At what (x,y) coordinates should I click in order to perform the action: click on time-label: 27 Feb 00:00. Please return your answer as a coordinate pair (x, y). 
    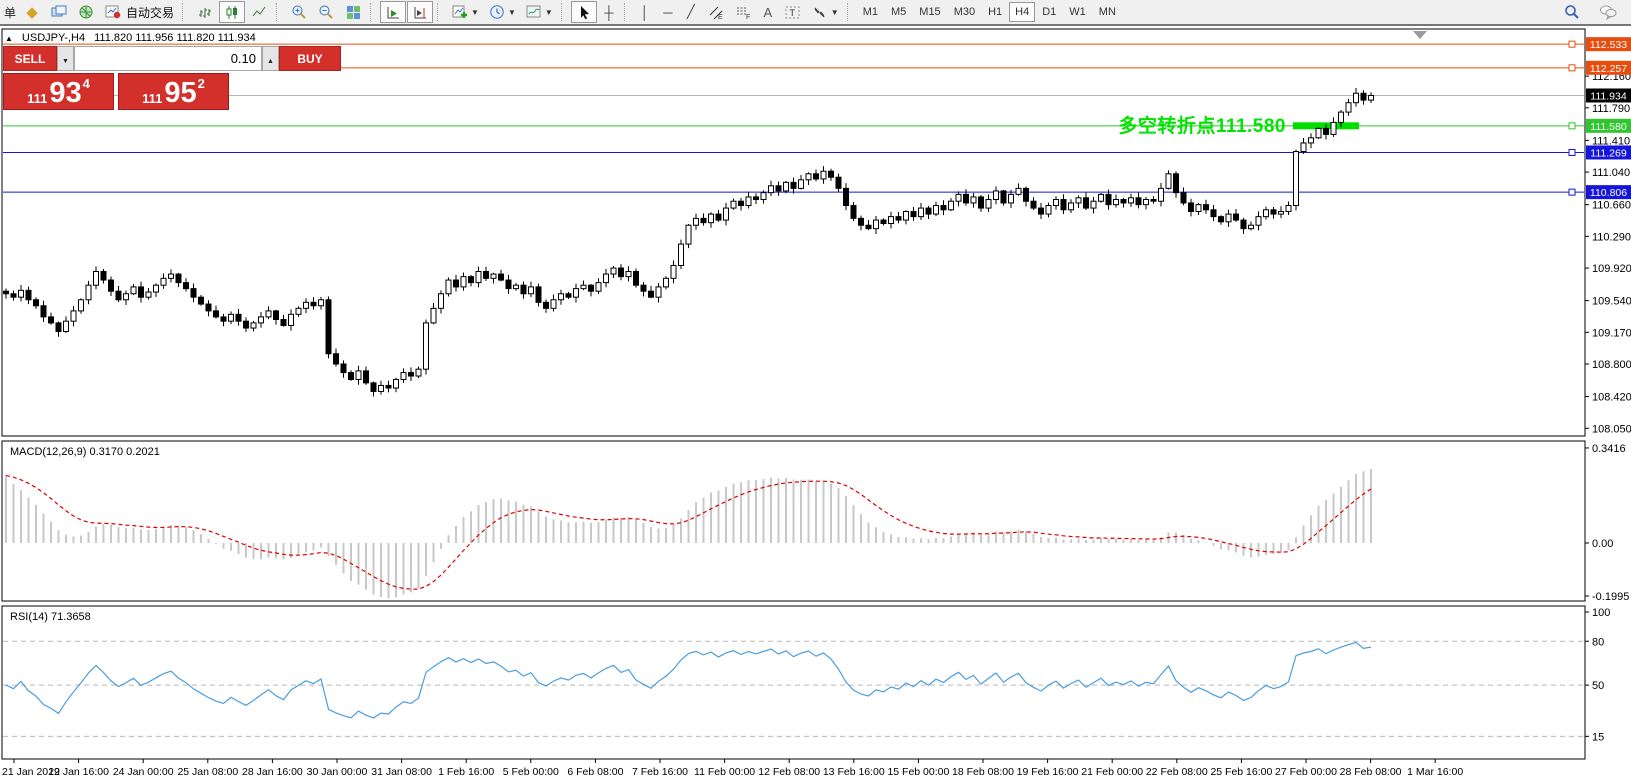
    Looking at the image, I should click on (1306, 771).